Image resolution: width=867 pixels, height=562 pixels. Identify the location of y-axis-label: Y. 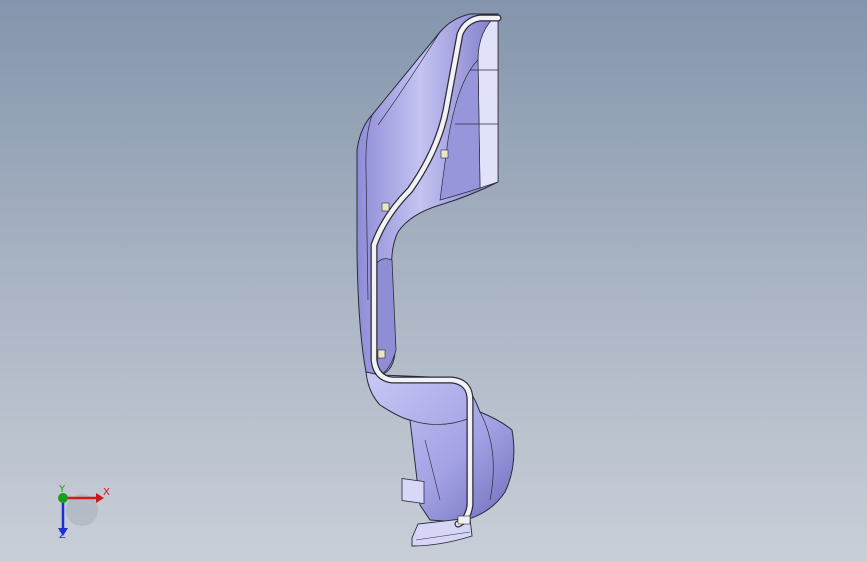
(62, 489).